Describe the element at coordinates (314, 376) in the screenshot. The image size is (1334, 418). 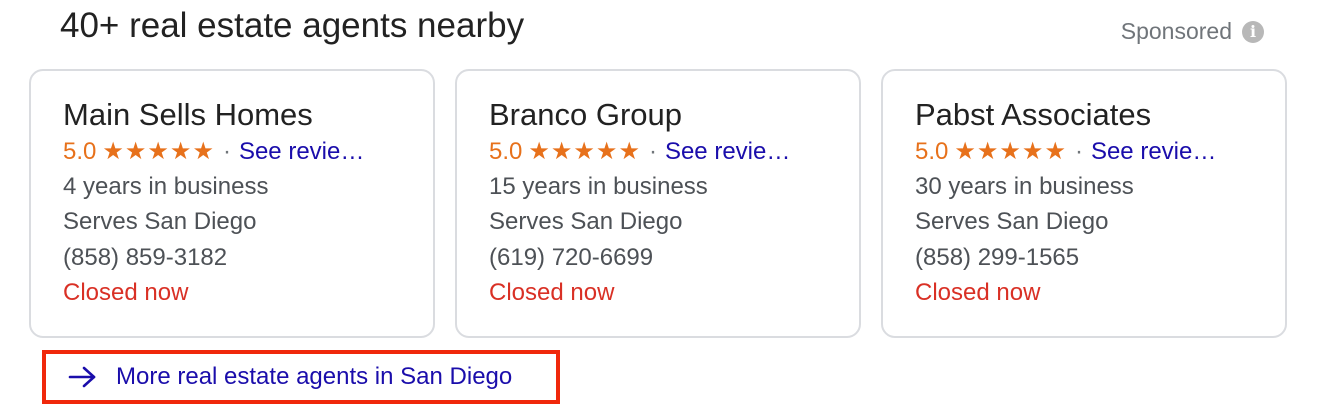
I see `more-agents-label: More real estate agents in San Diego` at that location.